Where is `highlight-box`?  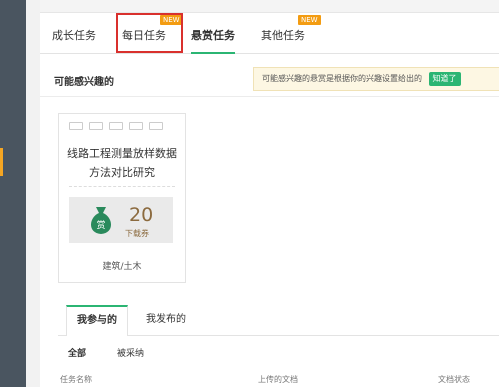 highlight-box is located at coordinates (149, 33).